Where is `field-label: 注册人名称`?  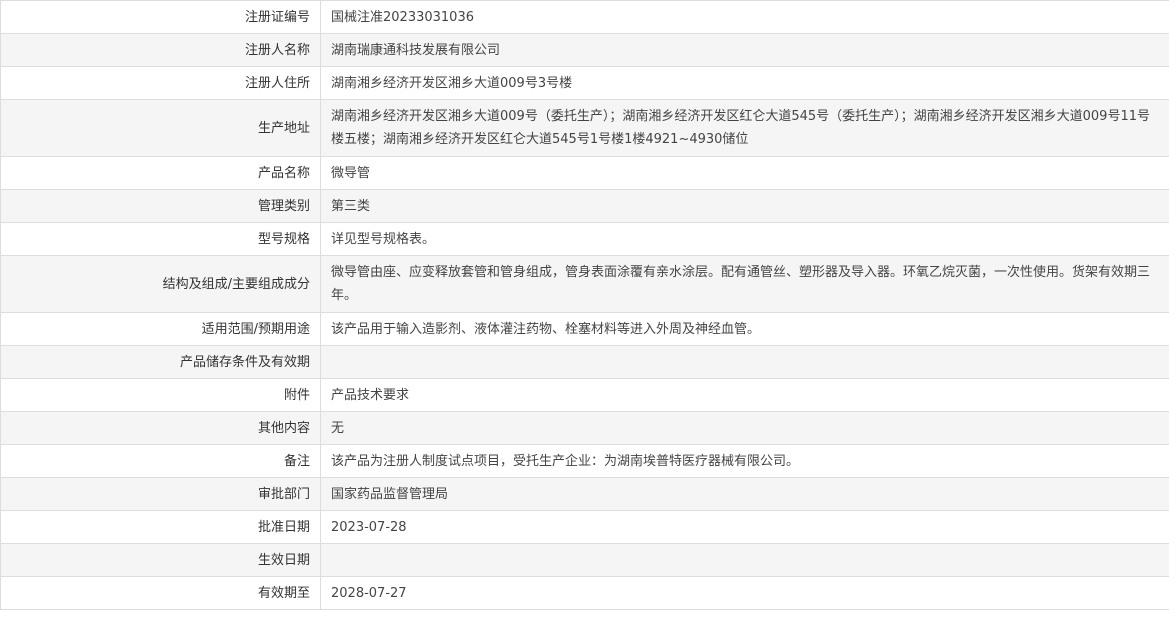 field-label: 注册人名称 is located at coordinates (160, 50).